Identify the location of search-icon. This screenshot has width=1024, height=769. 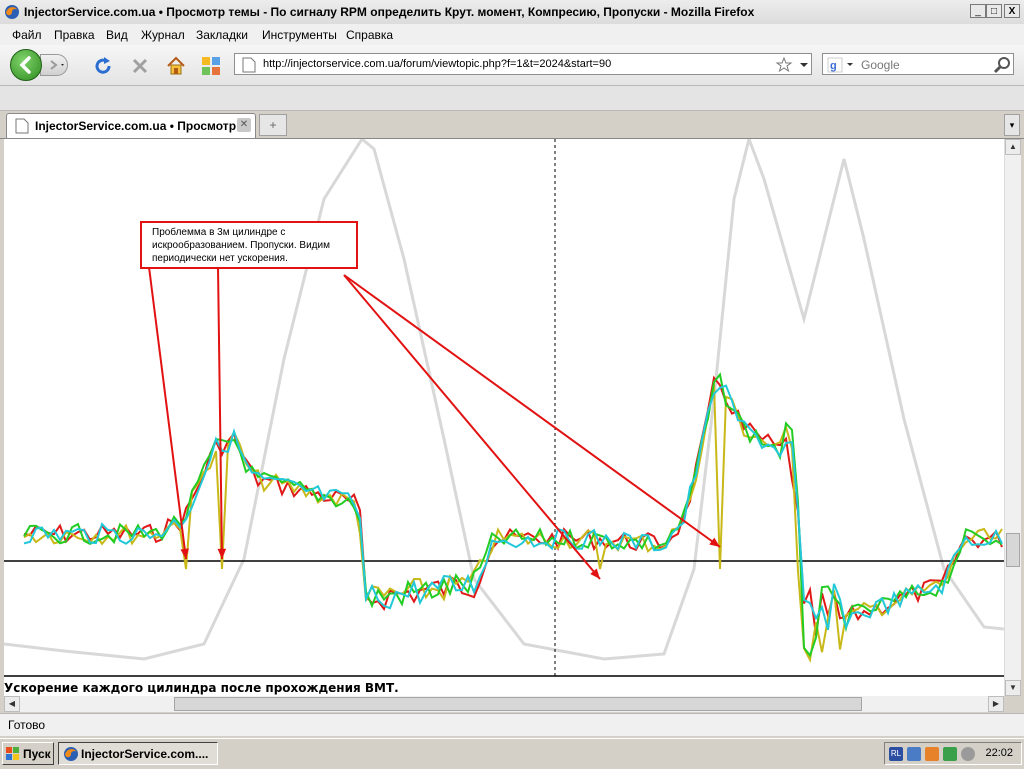
(1002, 65).